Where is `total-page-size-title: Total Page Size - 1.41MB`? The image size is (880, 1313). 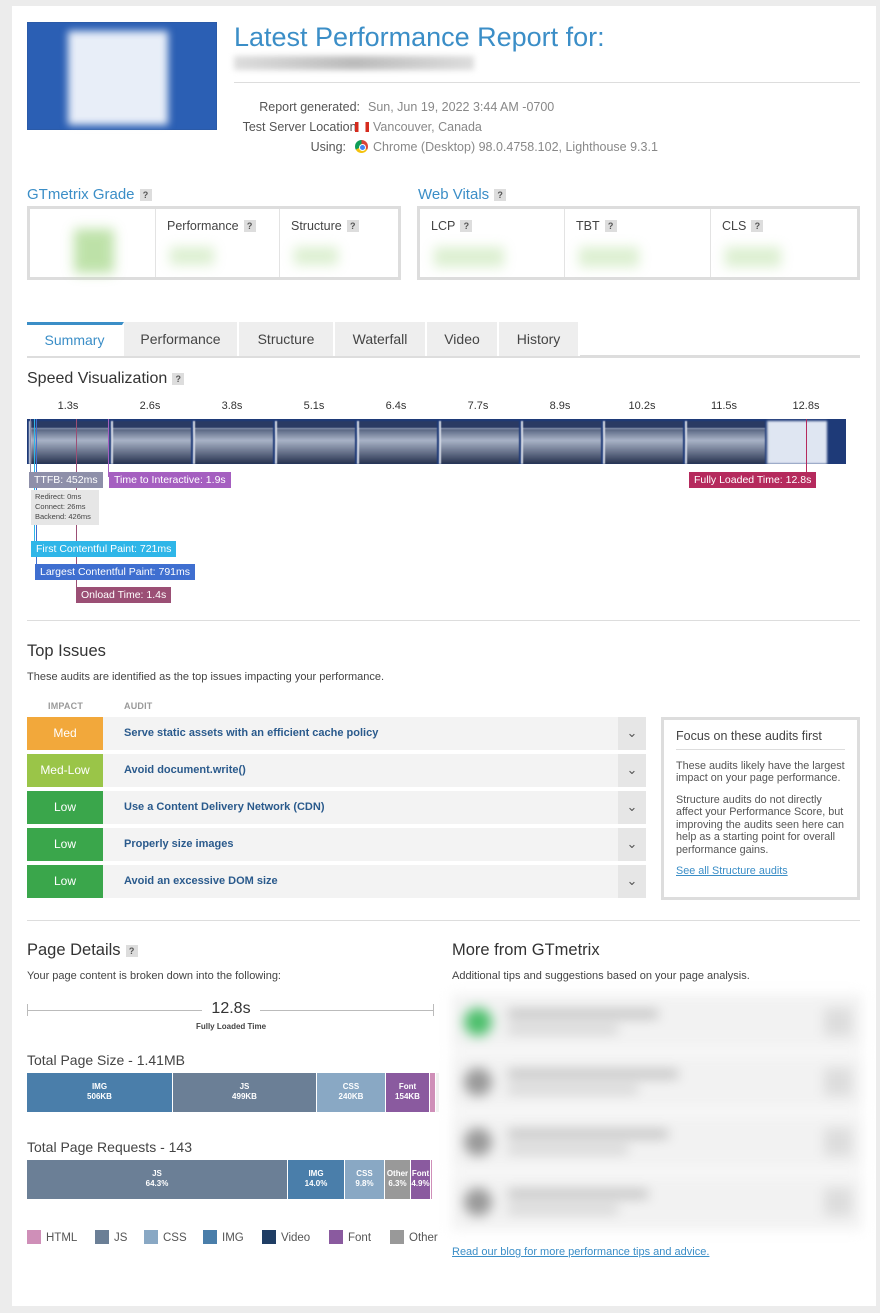
total-page-size-title: Total Page Size - 1.41MB is located at coordinates (106, 1060).